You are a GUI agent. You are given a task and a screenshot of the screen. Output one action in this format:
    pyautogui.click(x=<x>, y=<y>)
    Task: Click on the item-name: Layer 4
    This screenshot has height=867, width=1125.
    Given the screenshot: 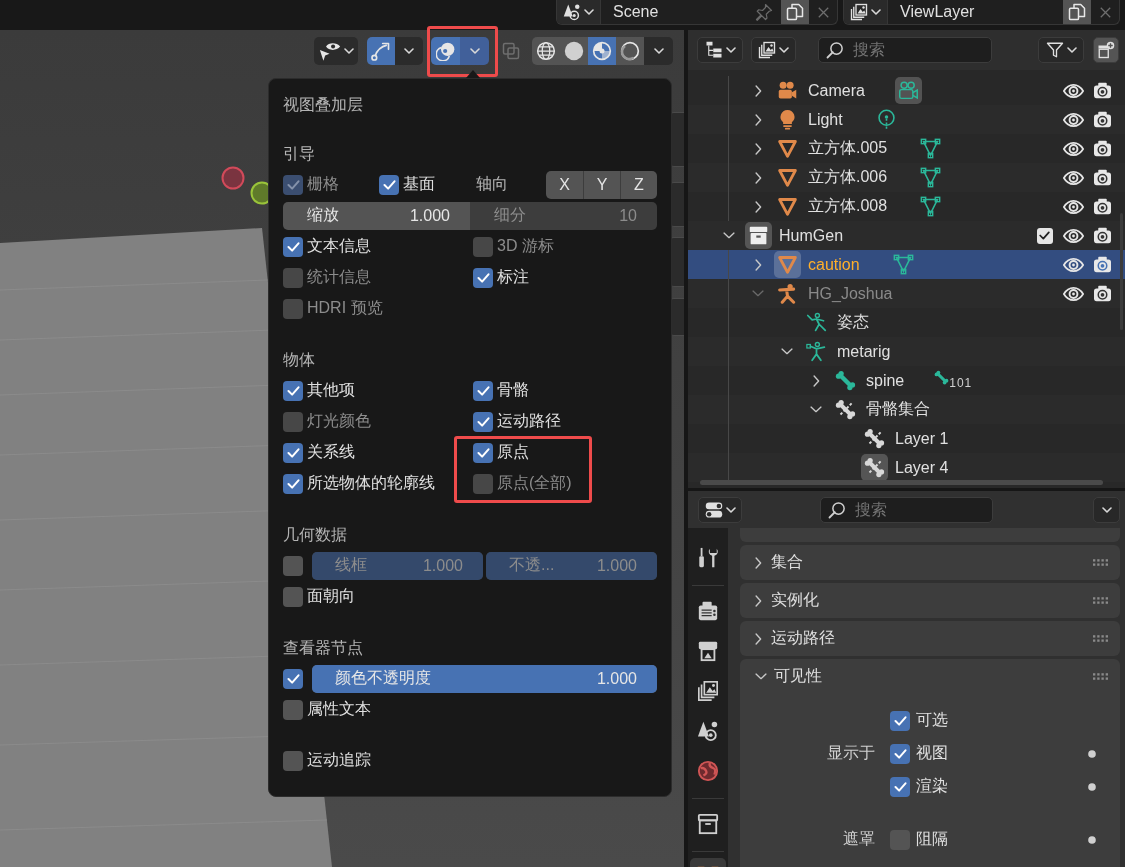 What is the action you would take?
    pyautogui.click(x=922, y=467)
    